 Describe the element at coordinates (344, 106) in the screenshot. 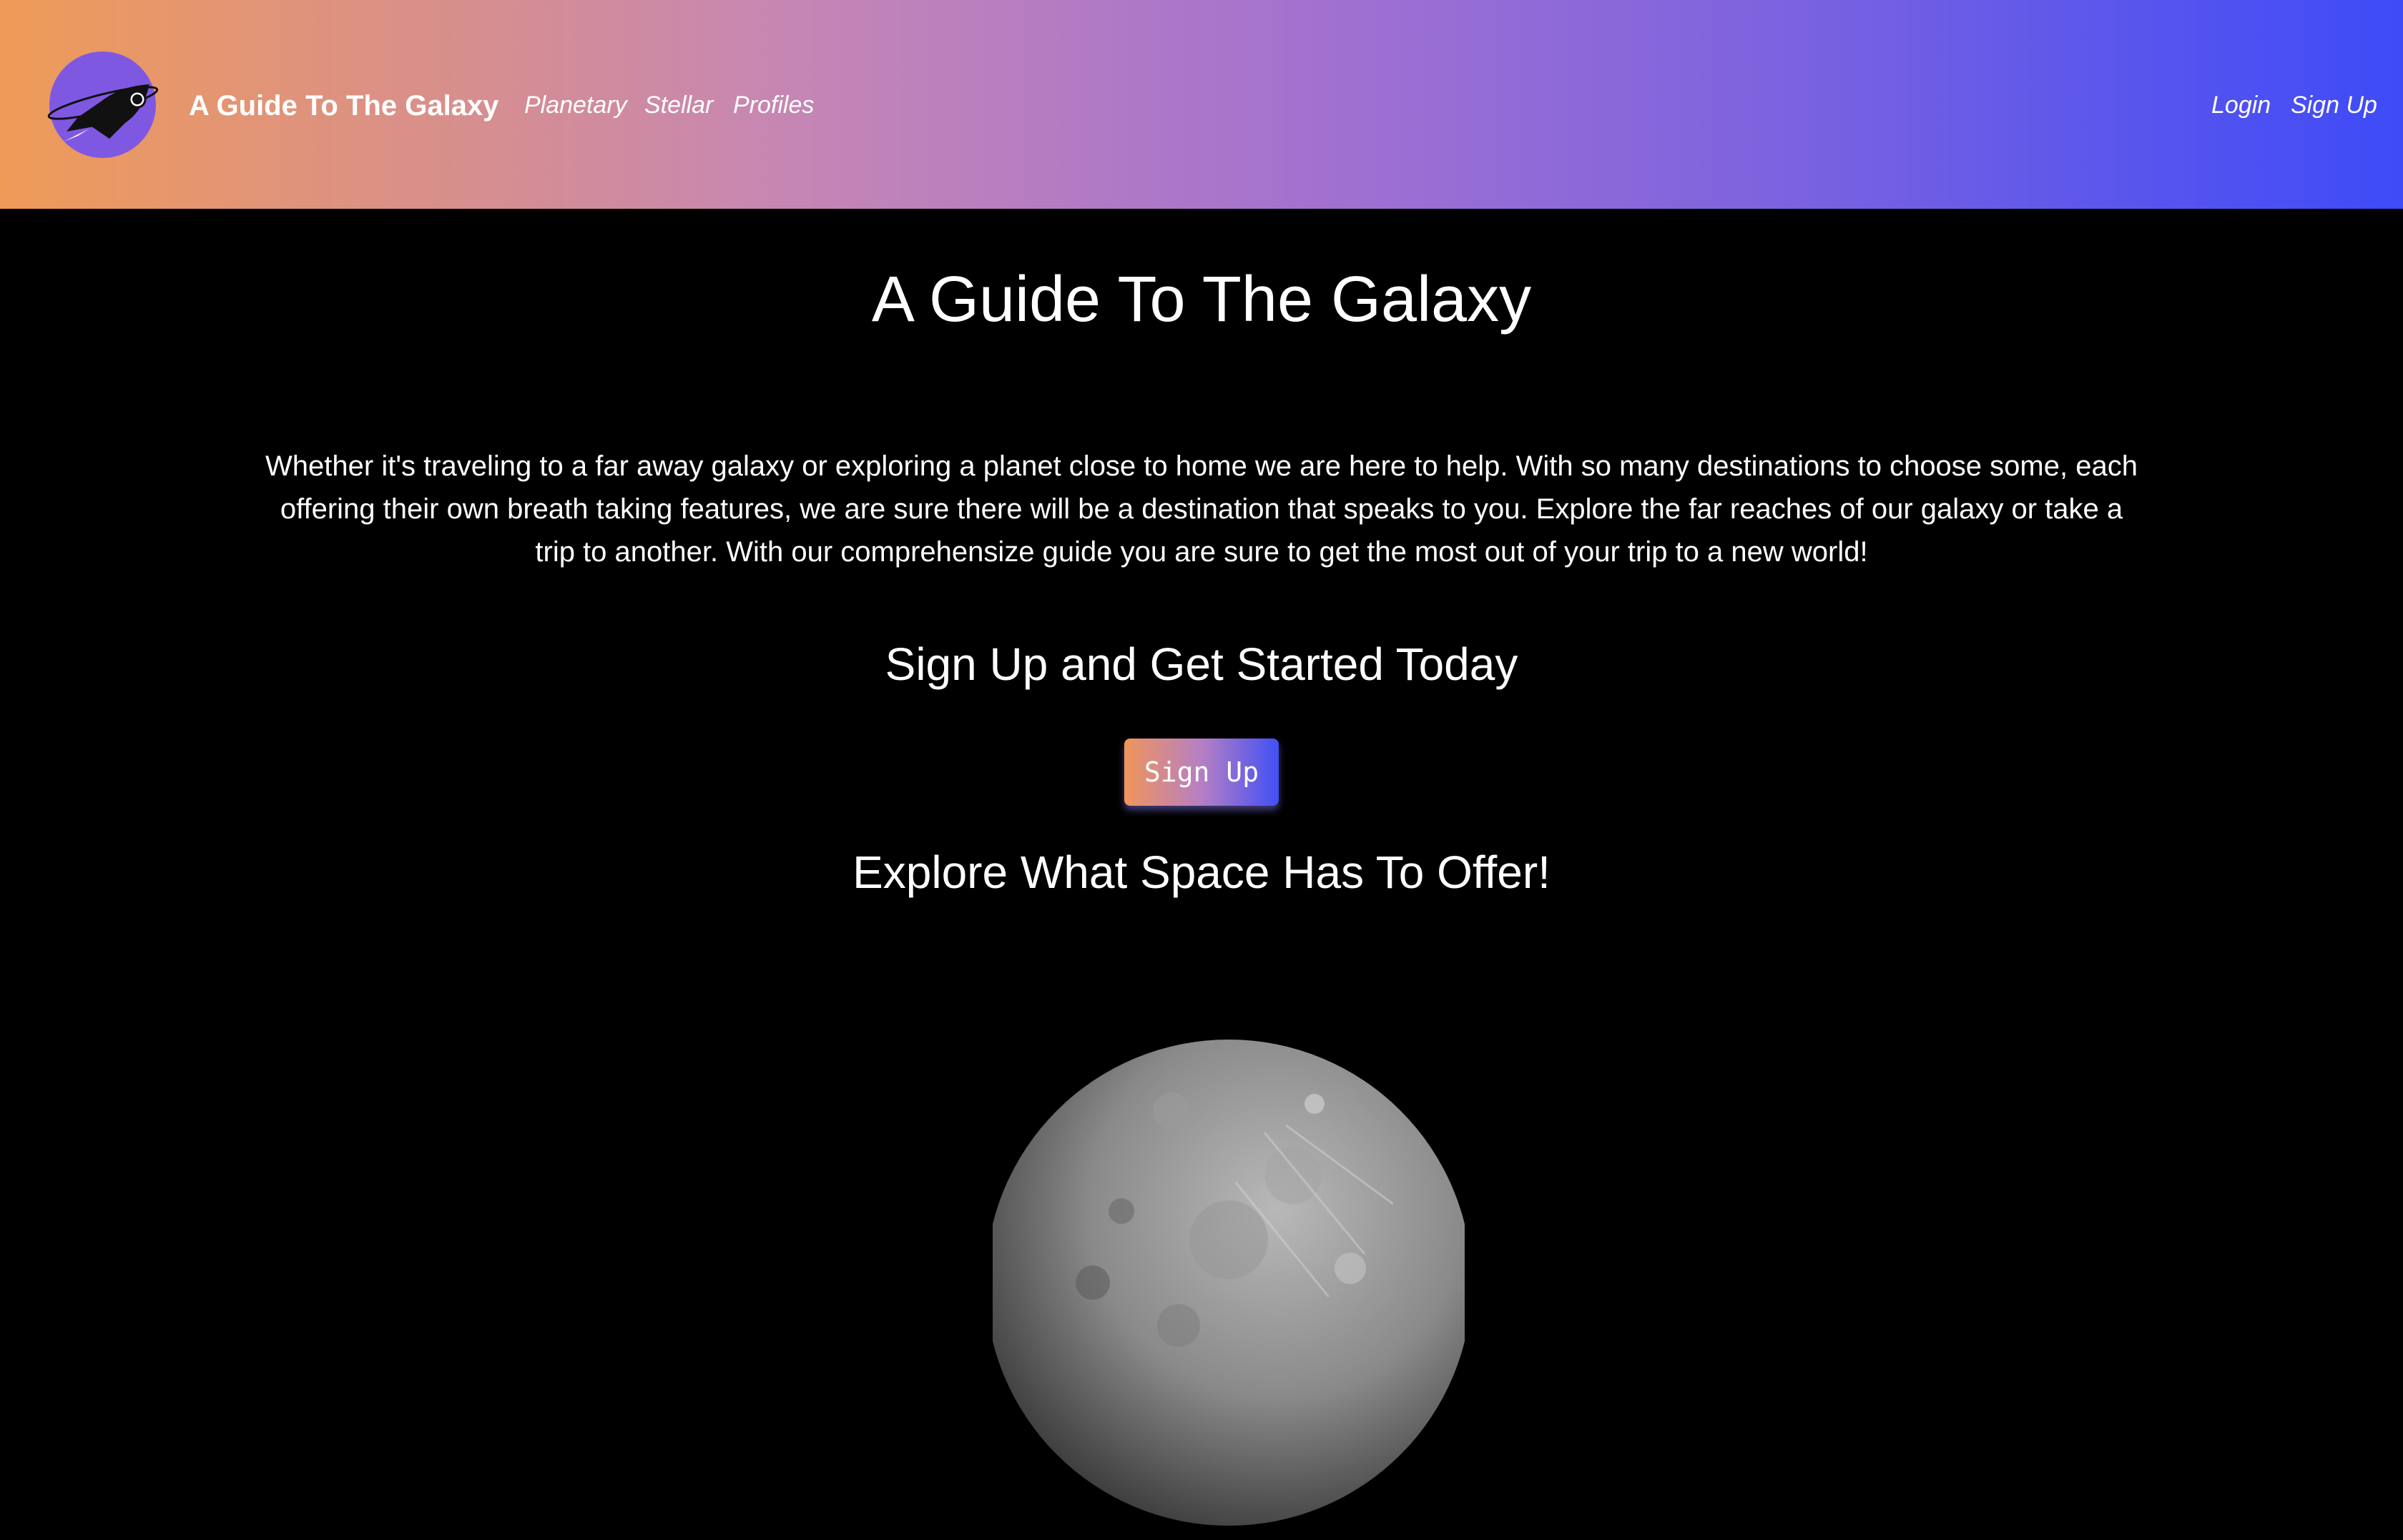

I see `brand-title: A Guide To The Galaxy` at that location.